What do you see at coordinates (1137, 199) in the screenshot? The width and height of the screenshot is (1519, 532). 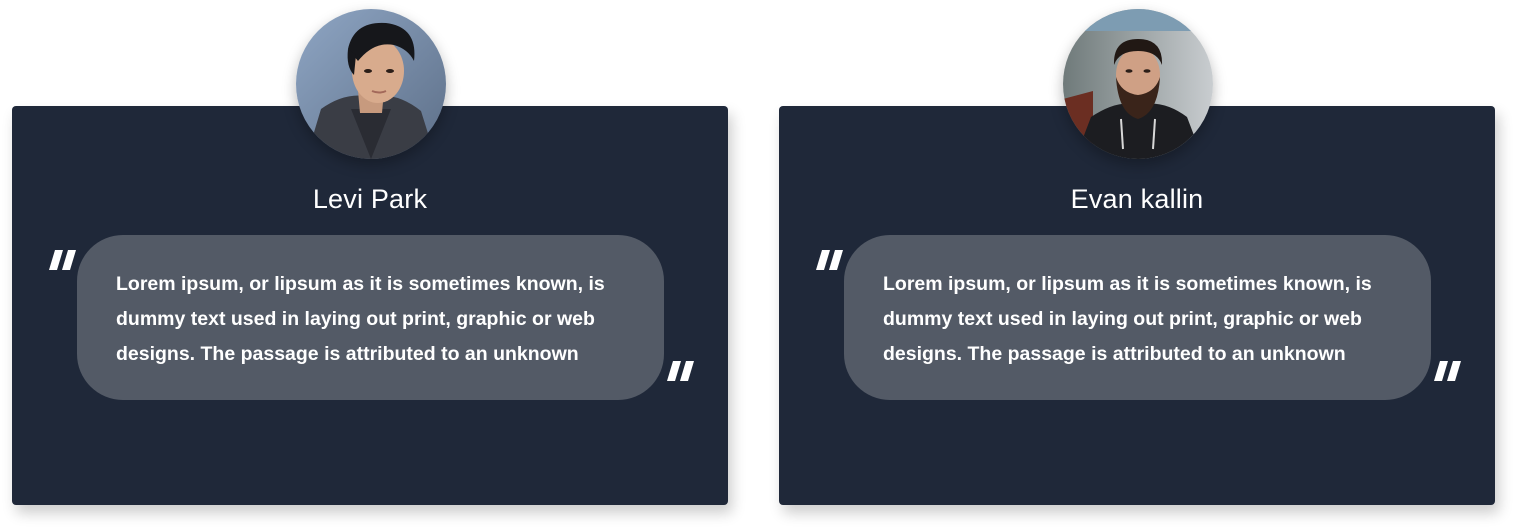 I see `testimonial-name: Evan kallin` at bounding box center [1137, 199].